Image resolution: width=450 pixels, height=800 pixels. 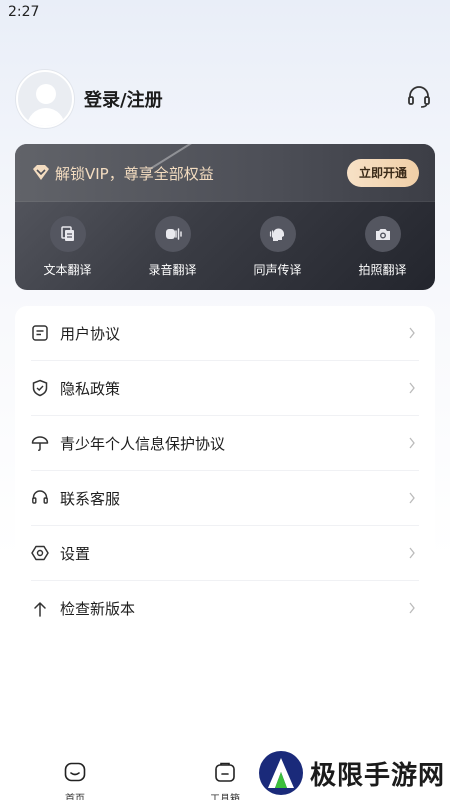 I want to click on document-icon, so click(x=40, y=333).